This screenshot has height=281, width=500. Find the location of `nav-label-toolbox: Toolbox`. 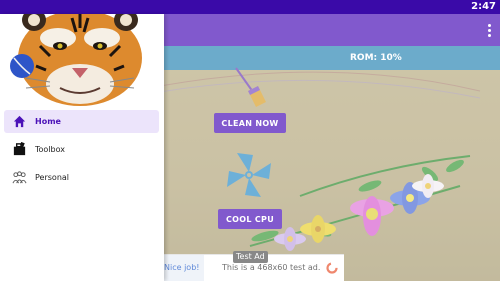

nav-label-toolbox: Toolbox is located at coordinates (50, 149).